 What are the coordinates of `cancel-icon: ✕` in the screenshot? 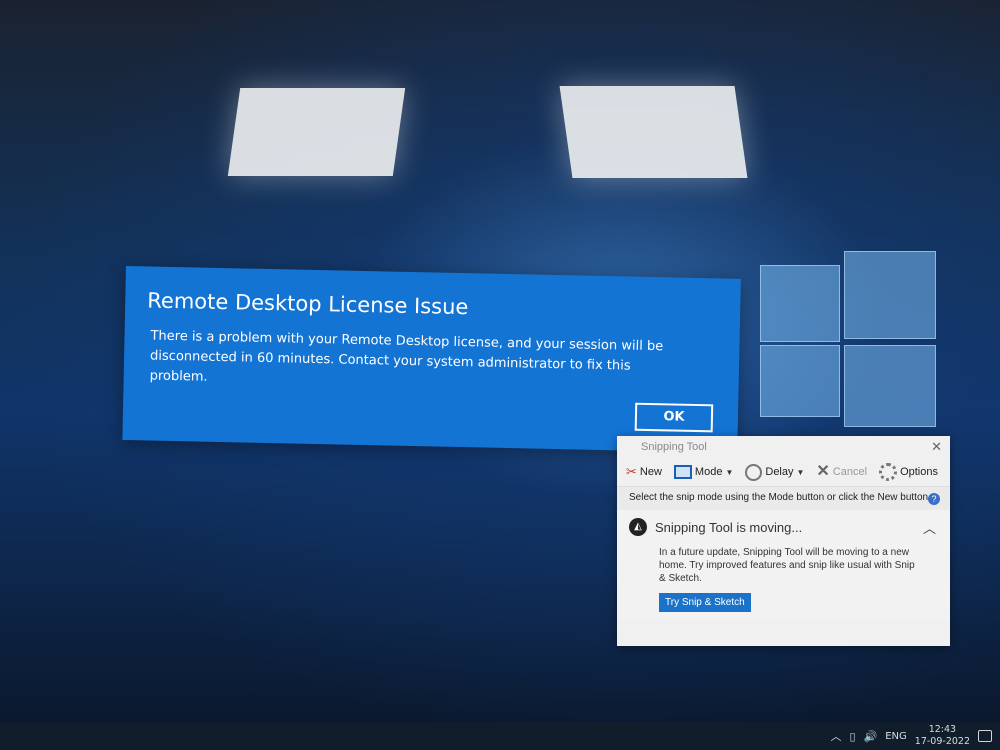 It's located at (823, 471).